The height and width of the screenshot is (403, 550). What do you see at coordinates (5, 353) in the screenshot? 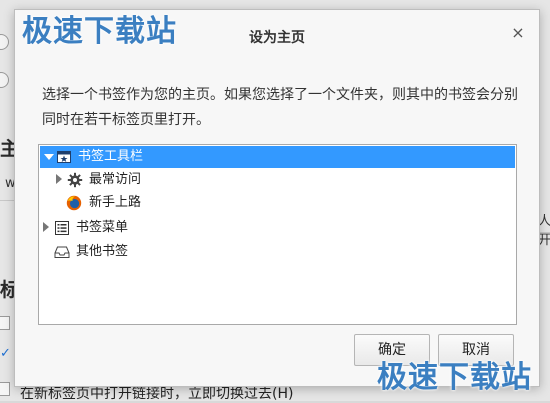
I see `background-checkmark-icon: ✓` at bounding box center [5, 353].